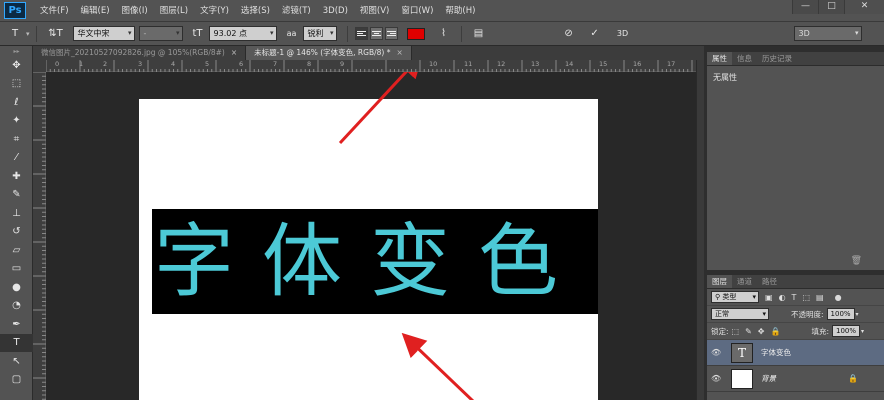 The height and width of the screenshot is (400, 884). What do you see at coordinates (54, 11) in the screenshot?
I see `menu-file: 文件(F)` at bounding box center [54, 11].